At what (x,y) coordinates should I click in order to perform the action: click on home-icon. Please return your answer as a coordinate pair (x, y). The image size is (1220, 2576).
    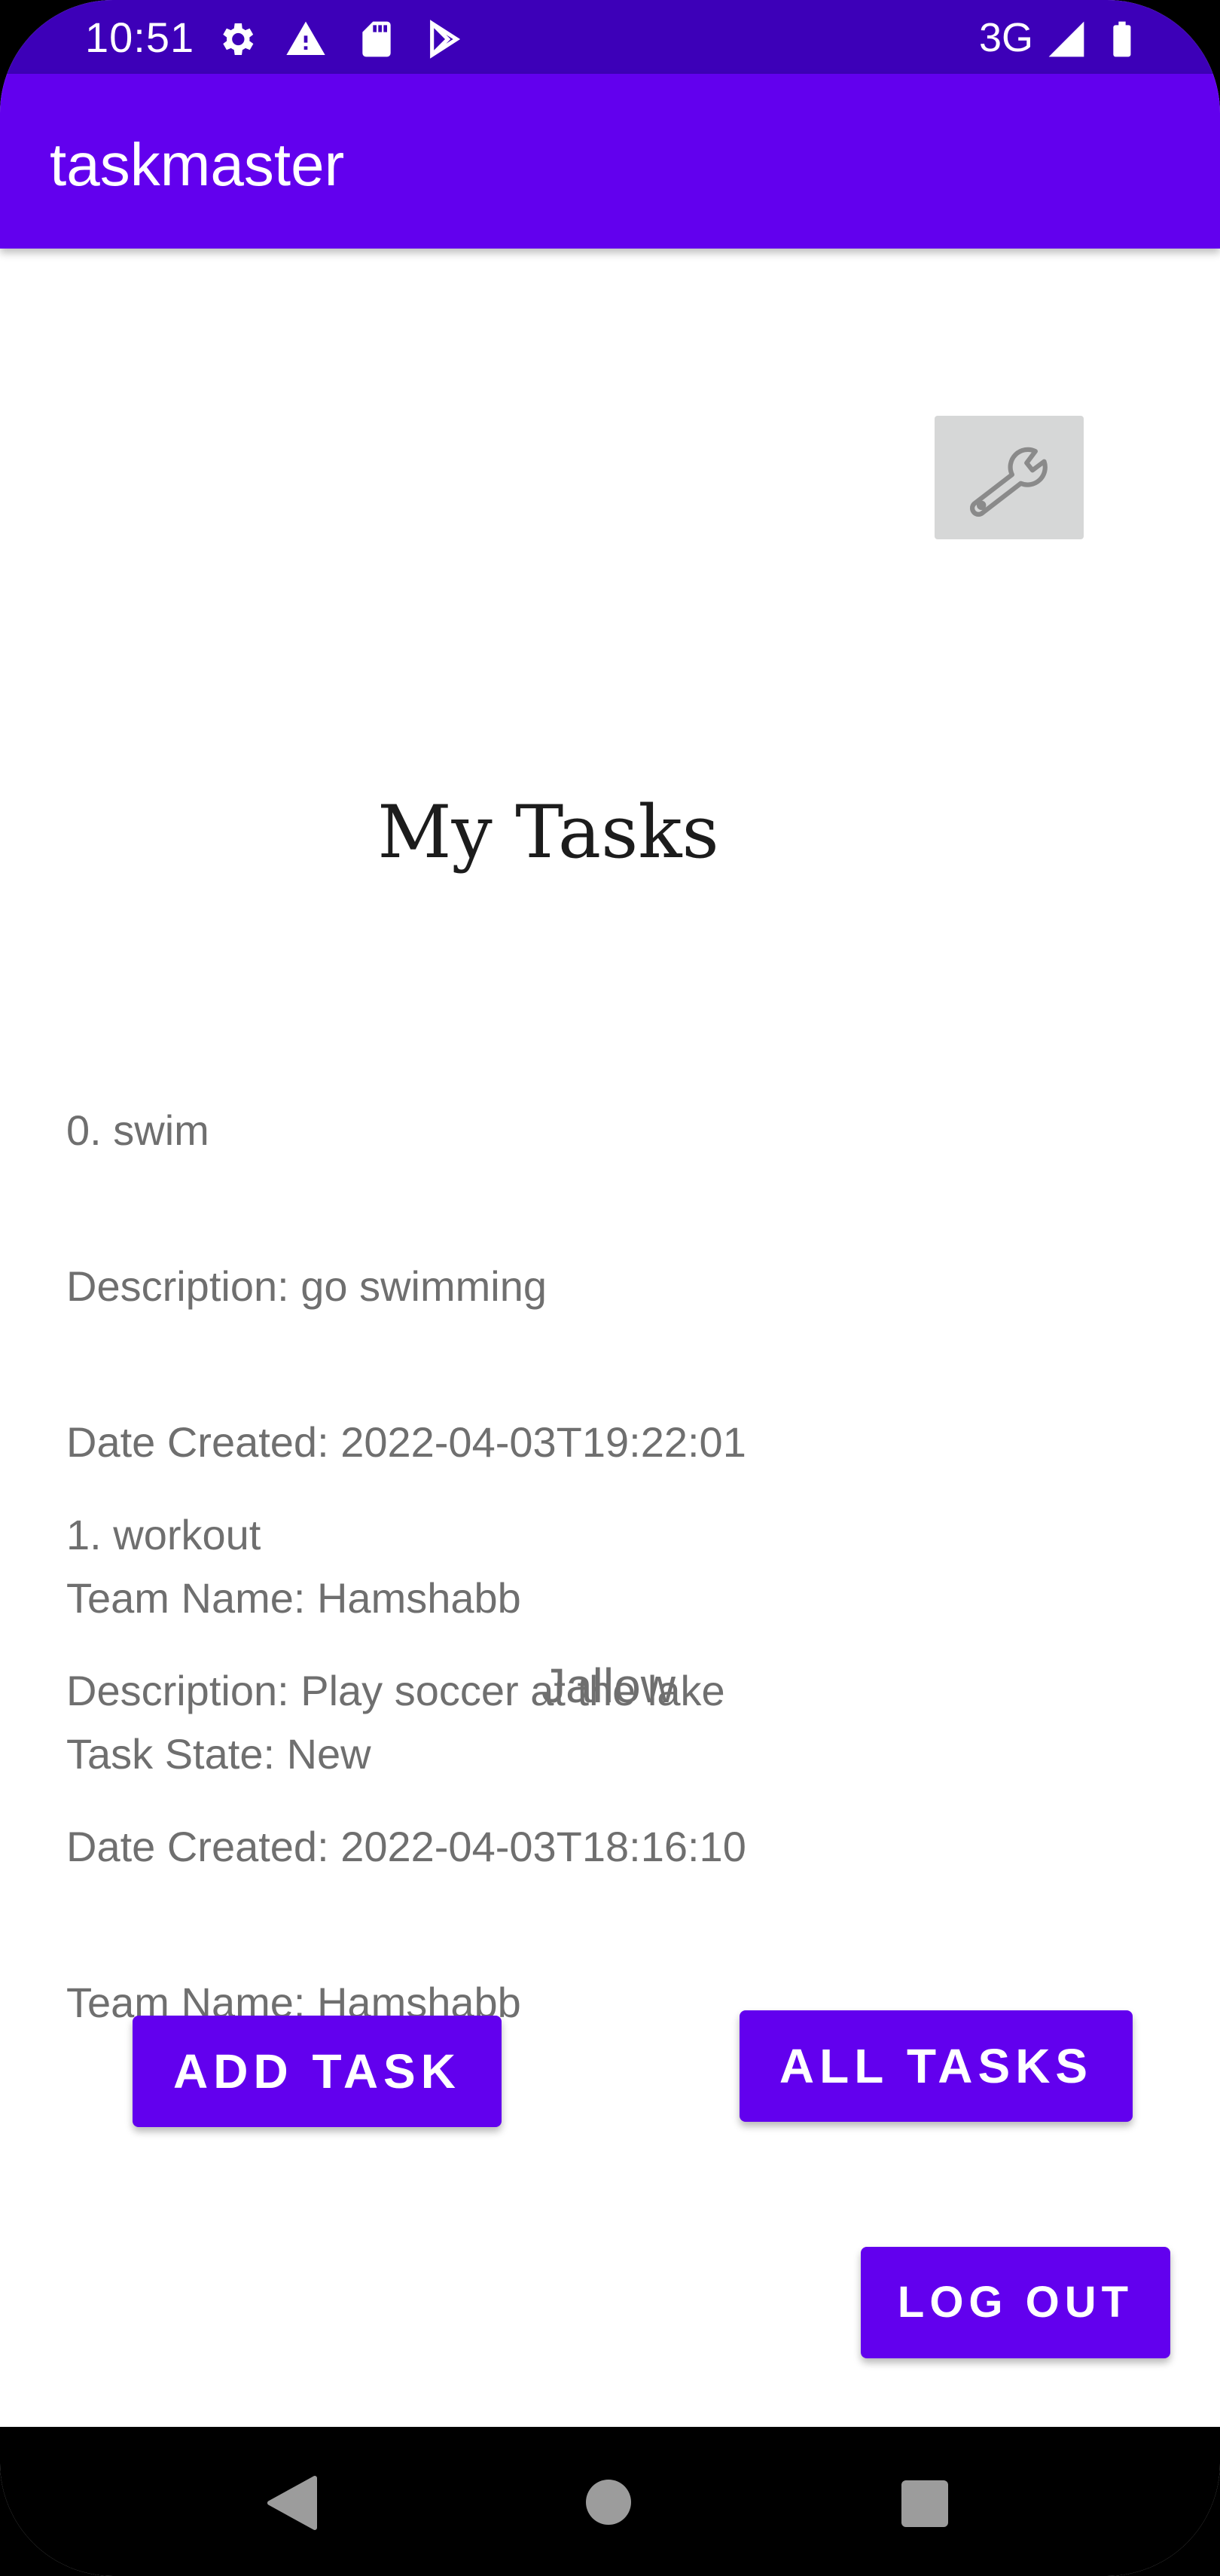
    Looking at the image, I should click on (608, 2503).